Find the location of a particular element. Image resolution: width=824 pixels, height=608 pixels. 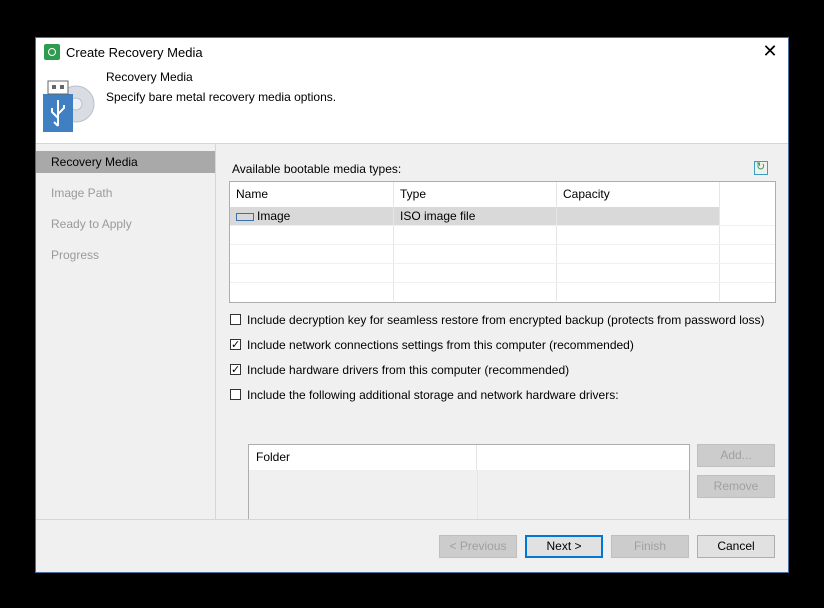

window-title: Create Recovery Media is located at coordinates (134, 52).